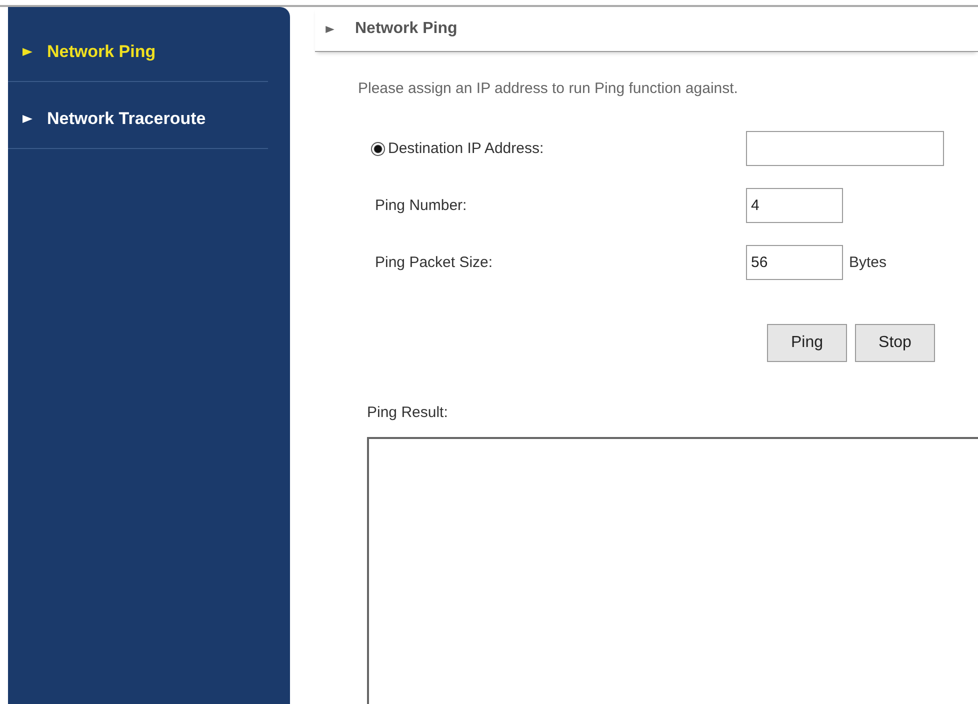 The width and height of the screenshot is (978, 704). I want to click on sidebar-item: Network Ping, so click(101, 52).